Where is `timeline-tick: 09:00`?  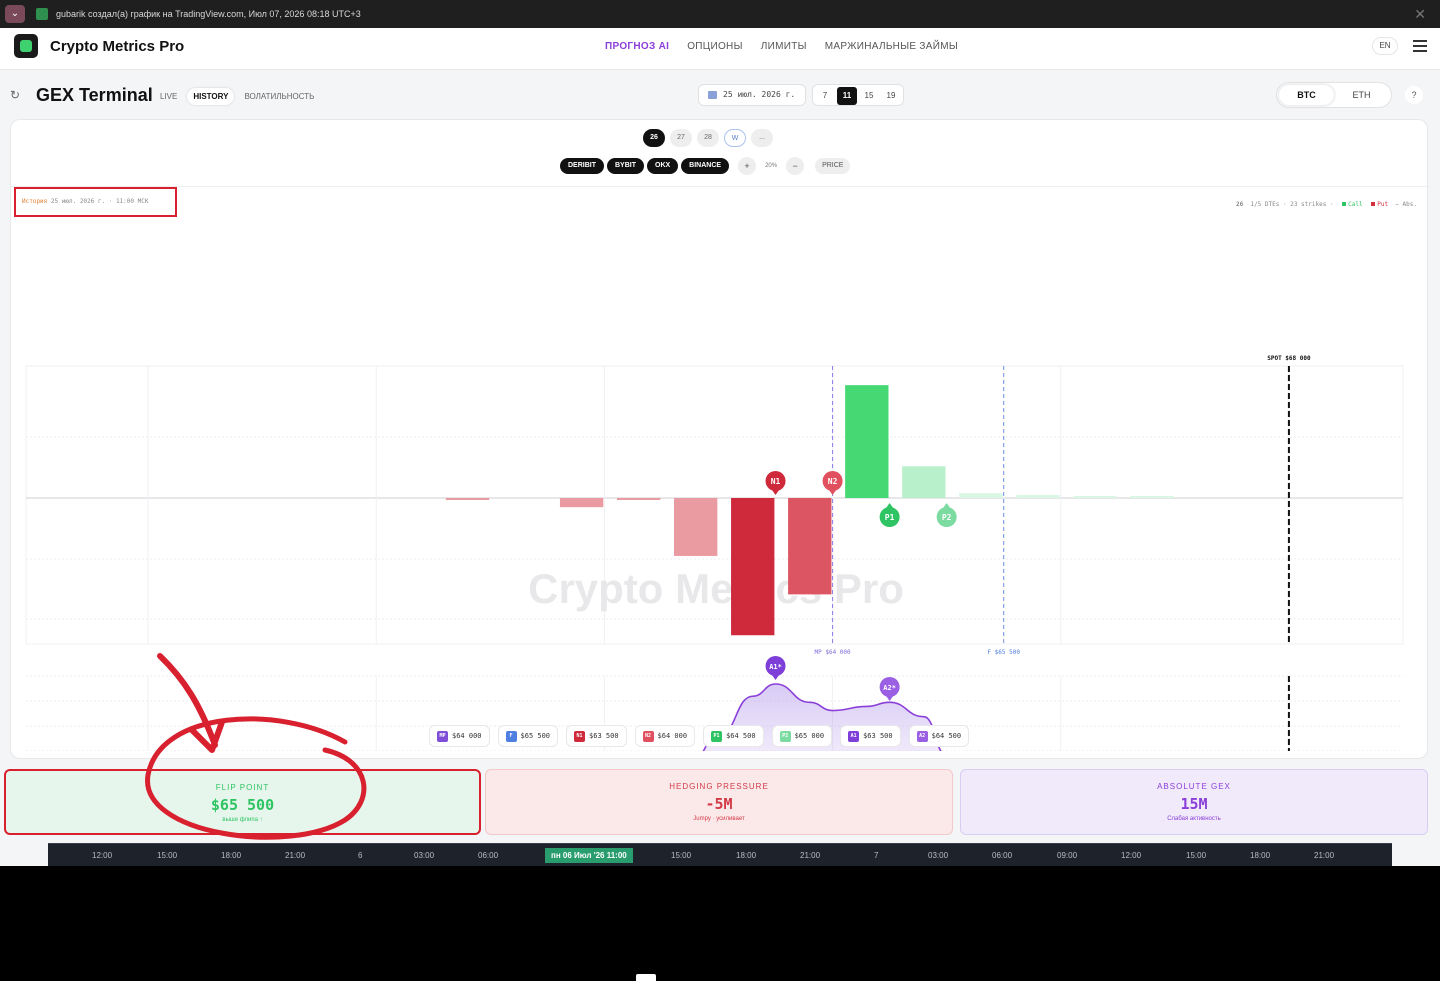 timeline-tick: 09:00 is located at coordinates (1067, 855).